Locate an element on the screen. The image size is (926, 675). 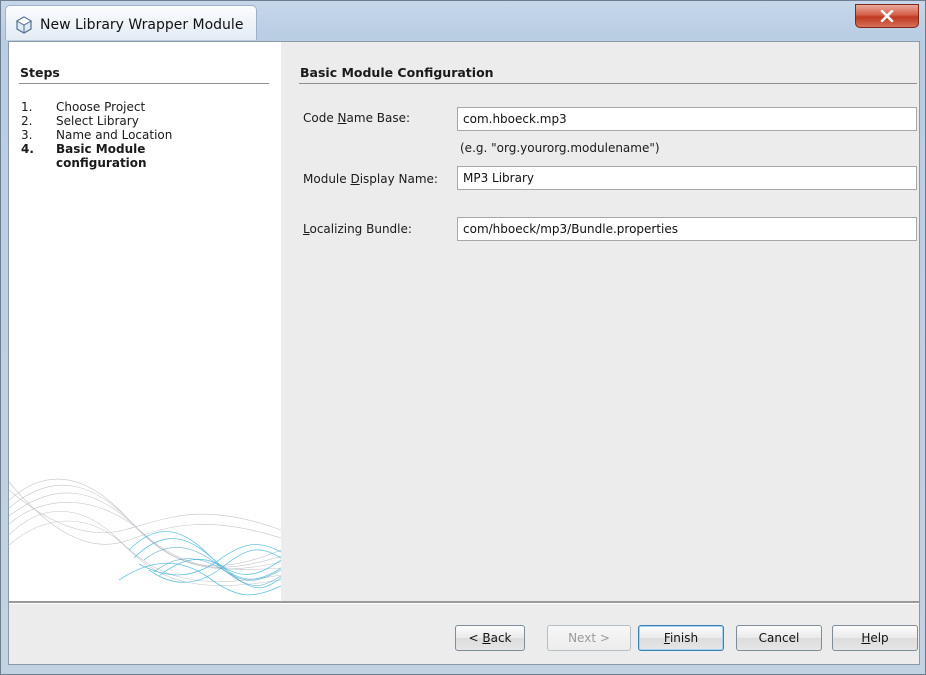
decorative-waves-graphic is located at coordinates (145, 537).